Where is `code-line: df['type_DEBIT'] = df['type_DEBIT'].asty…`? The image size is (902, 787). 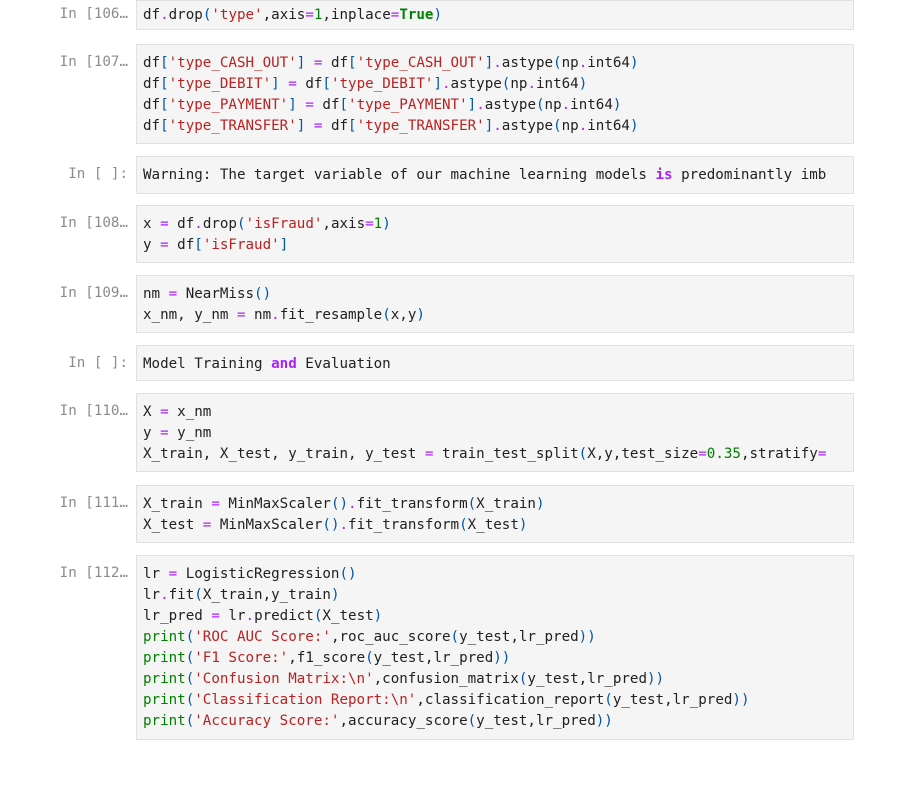
code-line: df['type_DEBIT'] = df['type_DEBIT'].asty… is located at coordinates (365, 84).